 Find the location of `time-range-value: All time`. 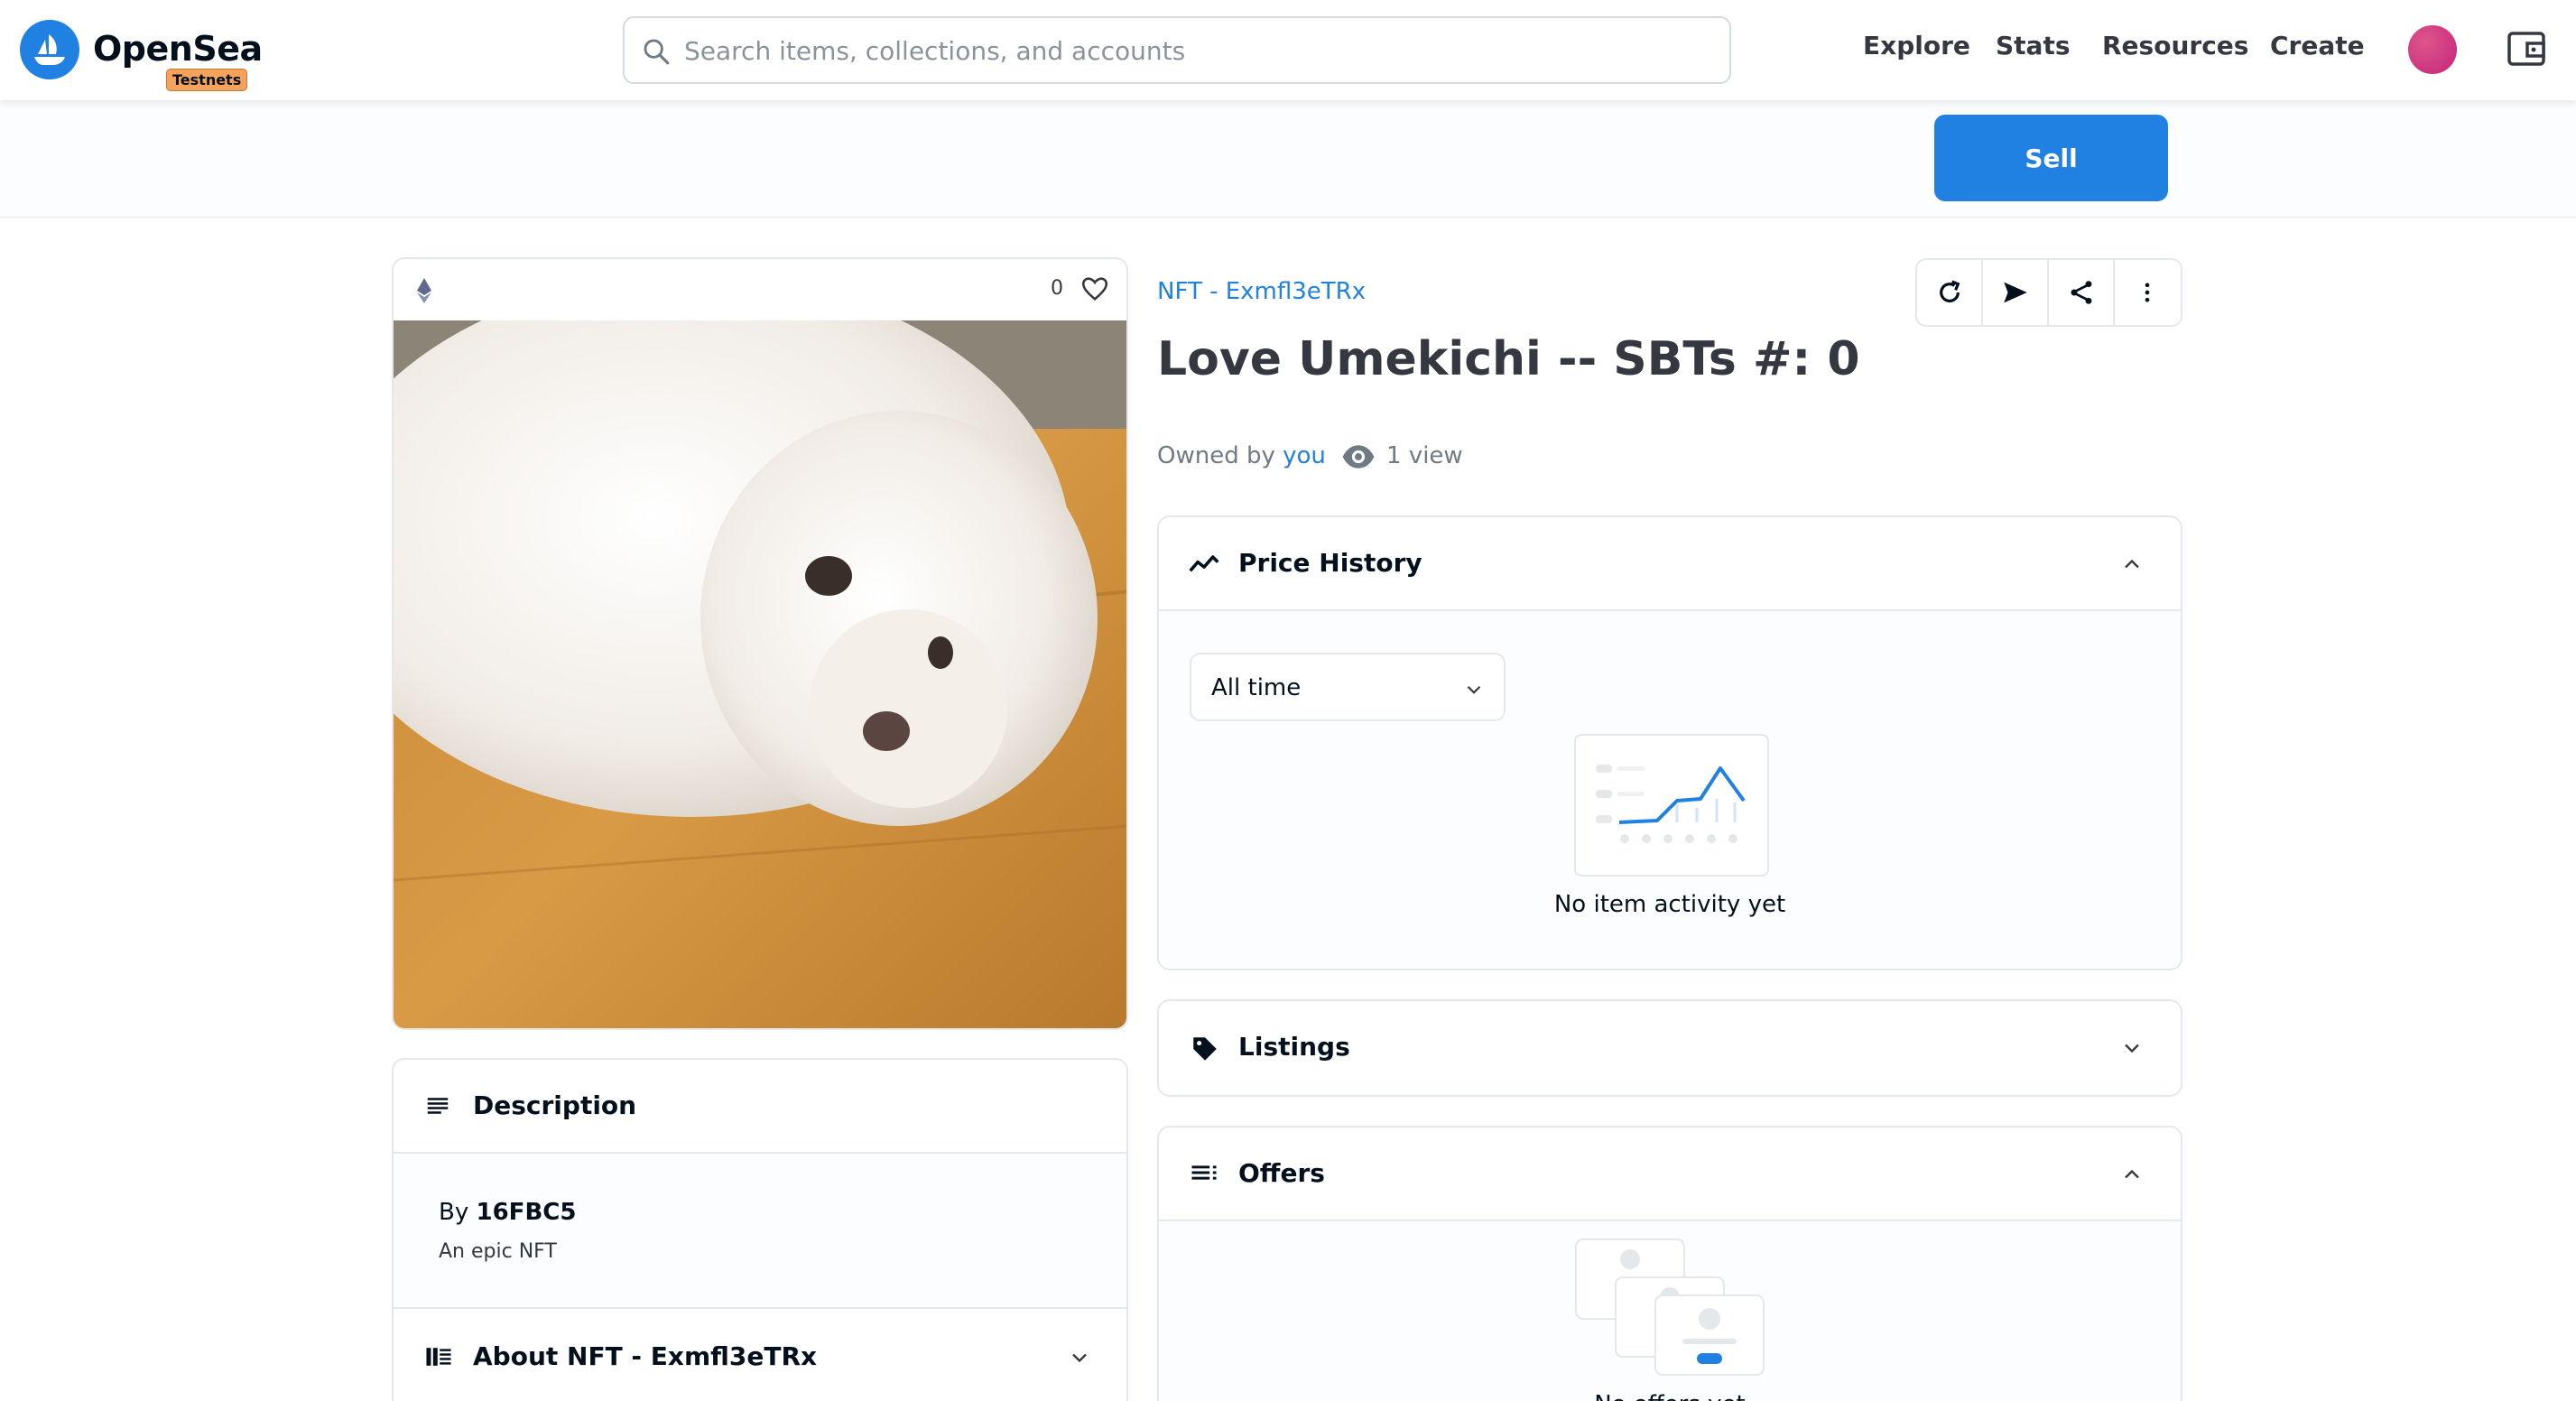

time-range-value: All time is located at coordinates (1256, 687).